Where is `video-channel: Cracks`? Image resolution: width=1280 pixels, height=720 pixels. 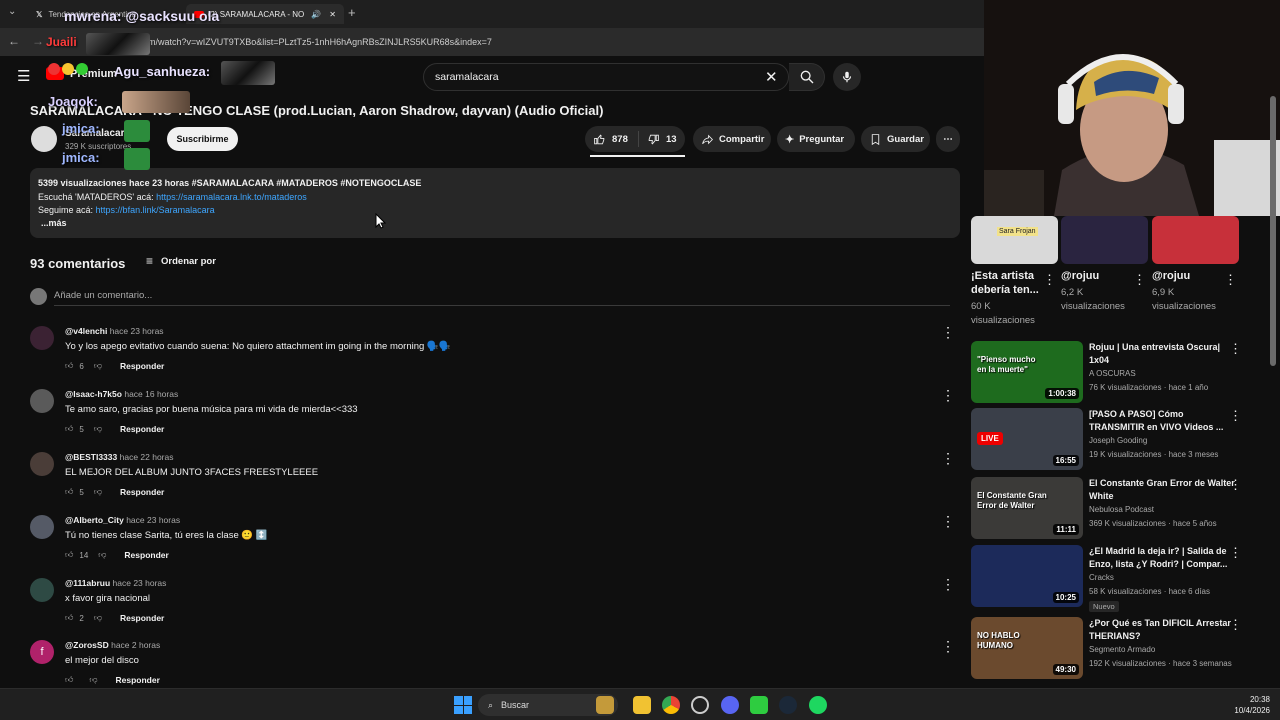
video-channel: Cracks is located at coordinates (1101, 577).